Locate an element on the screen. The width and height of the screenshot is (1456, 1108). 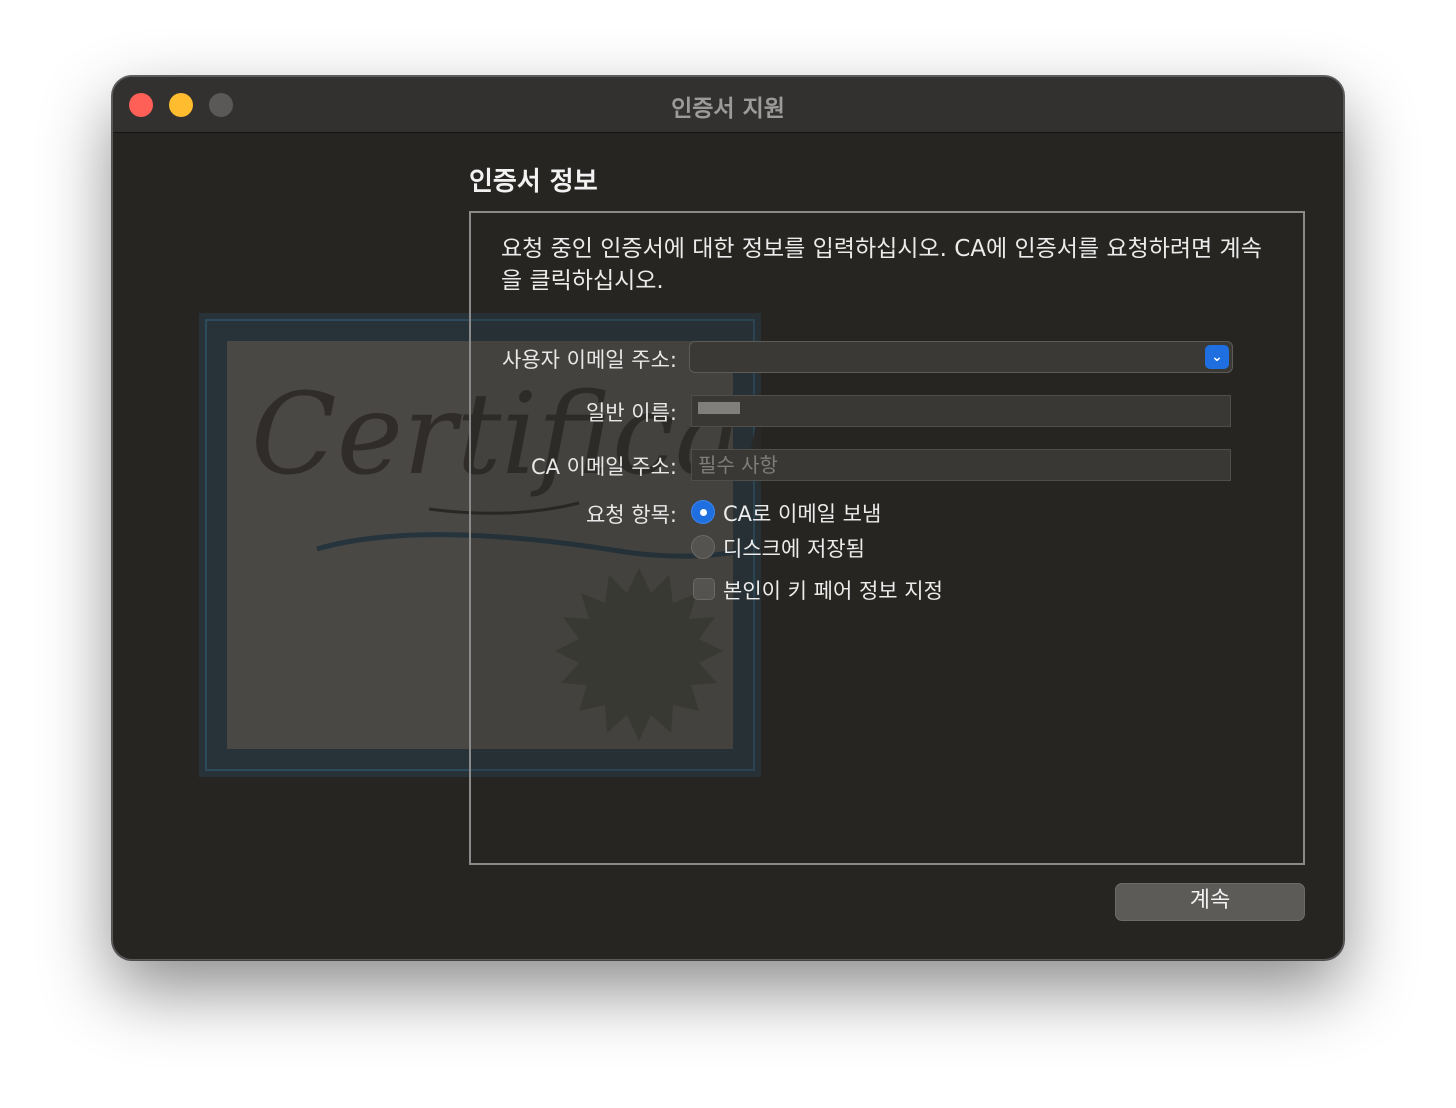
keypair-checkbox is located at coordinates (704, 589).